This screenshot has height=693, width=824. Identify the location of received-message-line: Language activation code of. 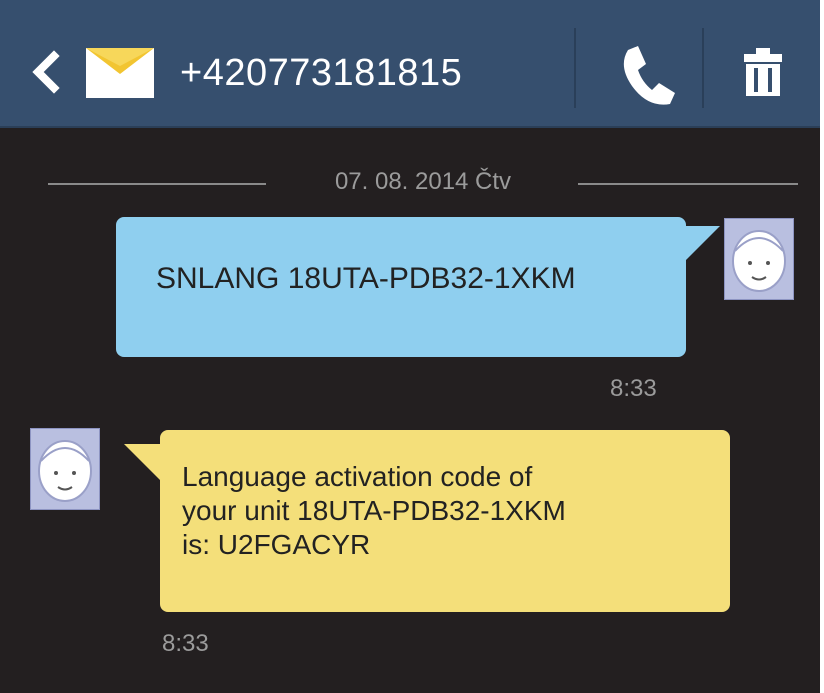
(357, 476).